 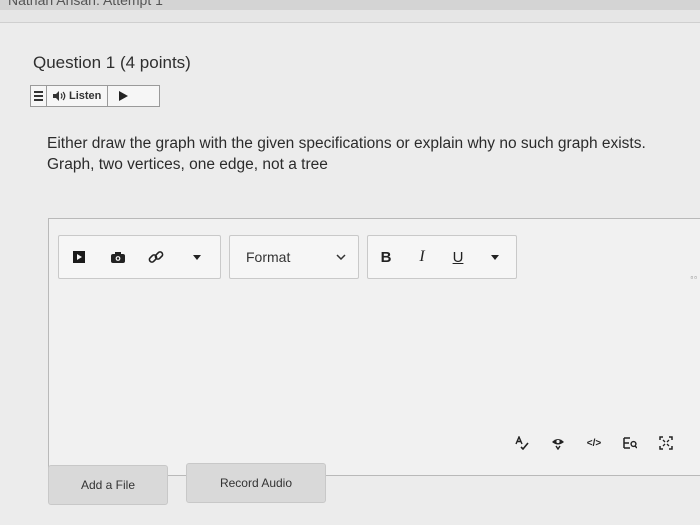 I want to click on record-audio-button: Record Audio, so click(x=256, y=483).